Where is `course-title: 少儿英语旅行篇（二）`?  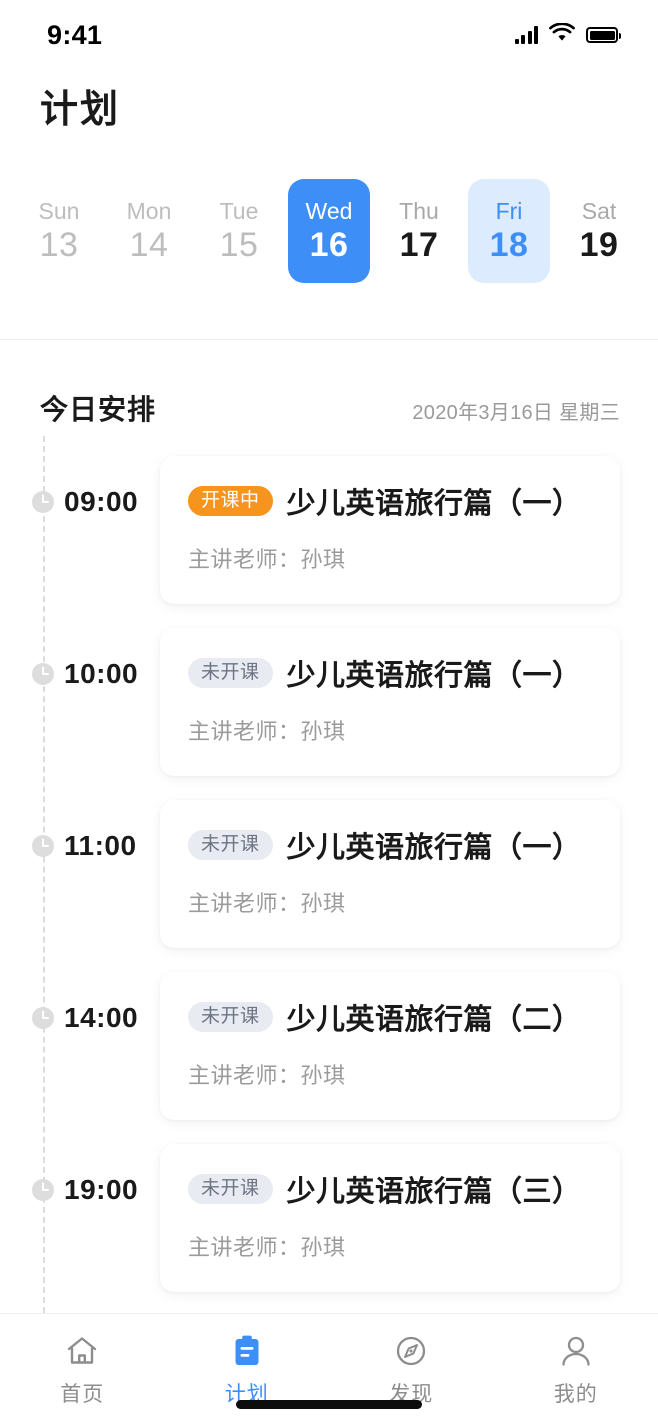
course-title: 少儿英语旅行篇（二） is located at coordinates (434, 1019).